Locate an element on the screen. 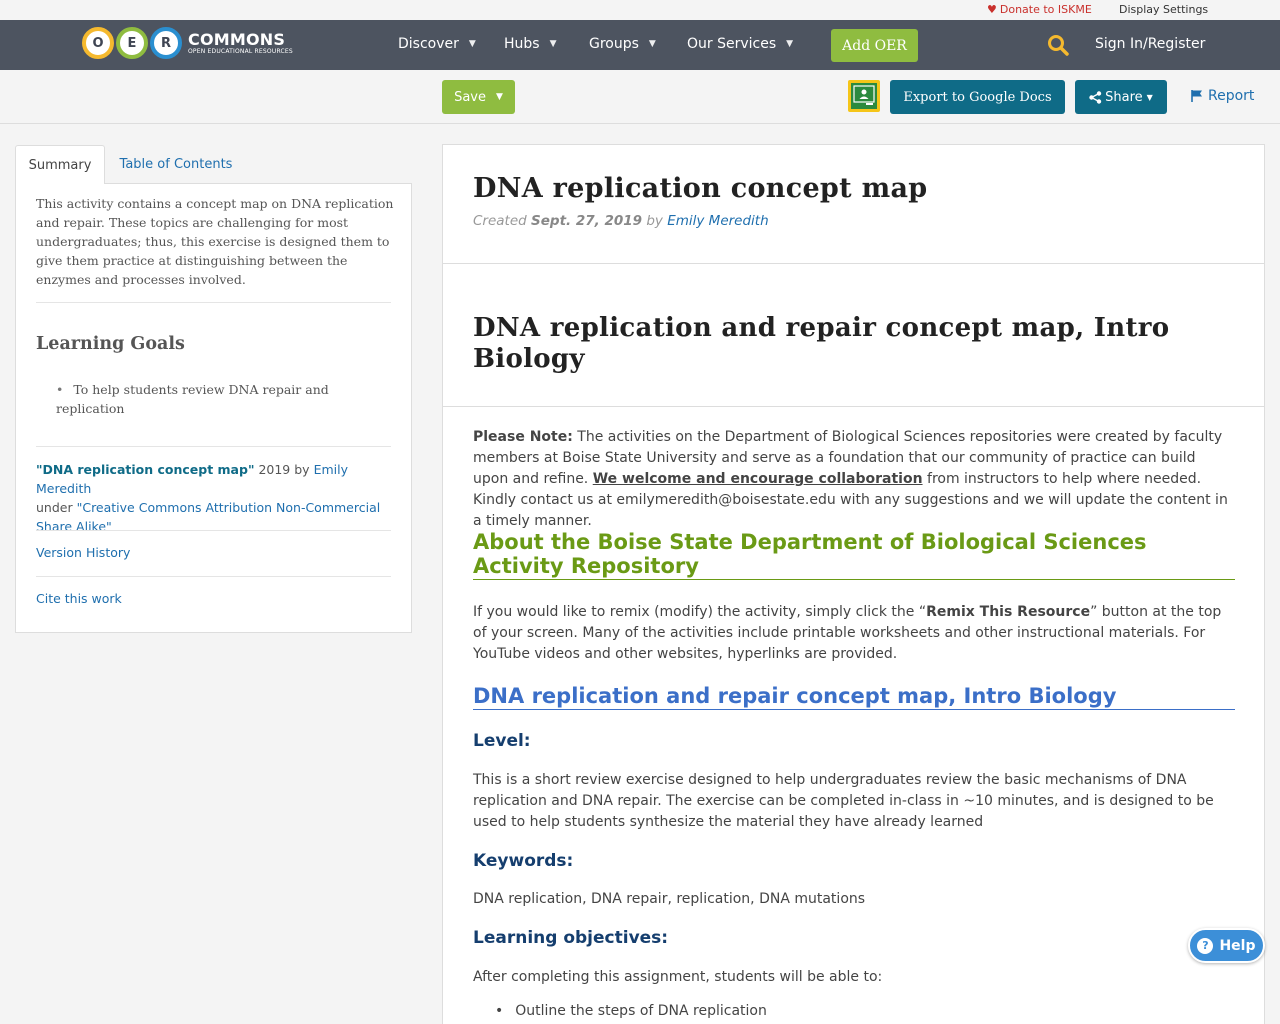 The image size is (1280, 1024). nav-hubs: Hubs ▼ is located at coordinates (530, 44).